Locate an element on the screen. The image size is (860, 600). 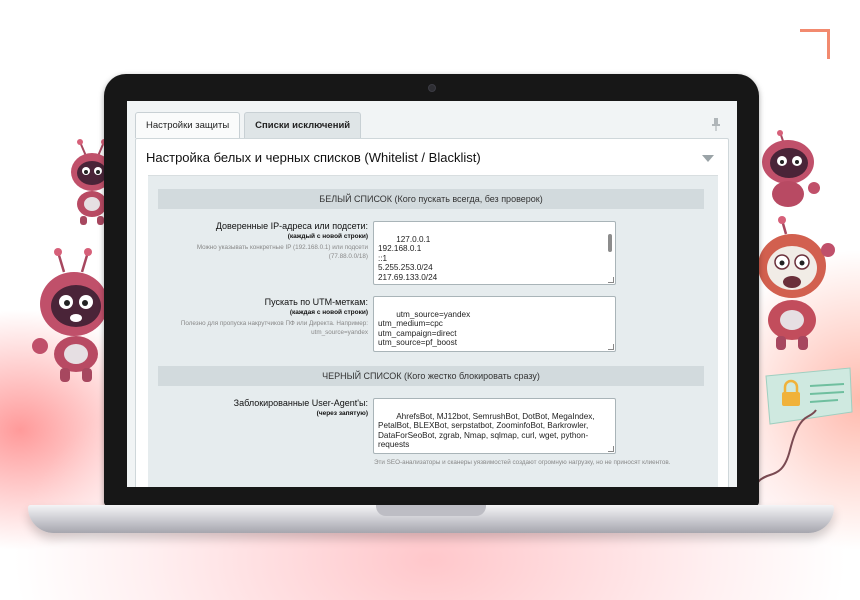
user-agent-label: Заблокированные User-Agent'ы: is located at coordinates (300, 403).